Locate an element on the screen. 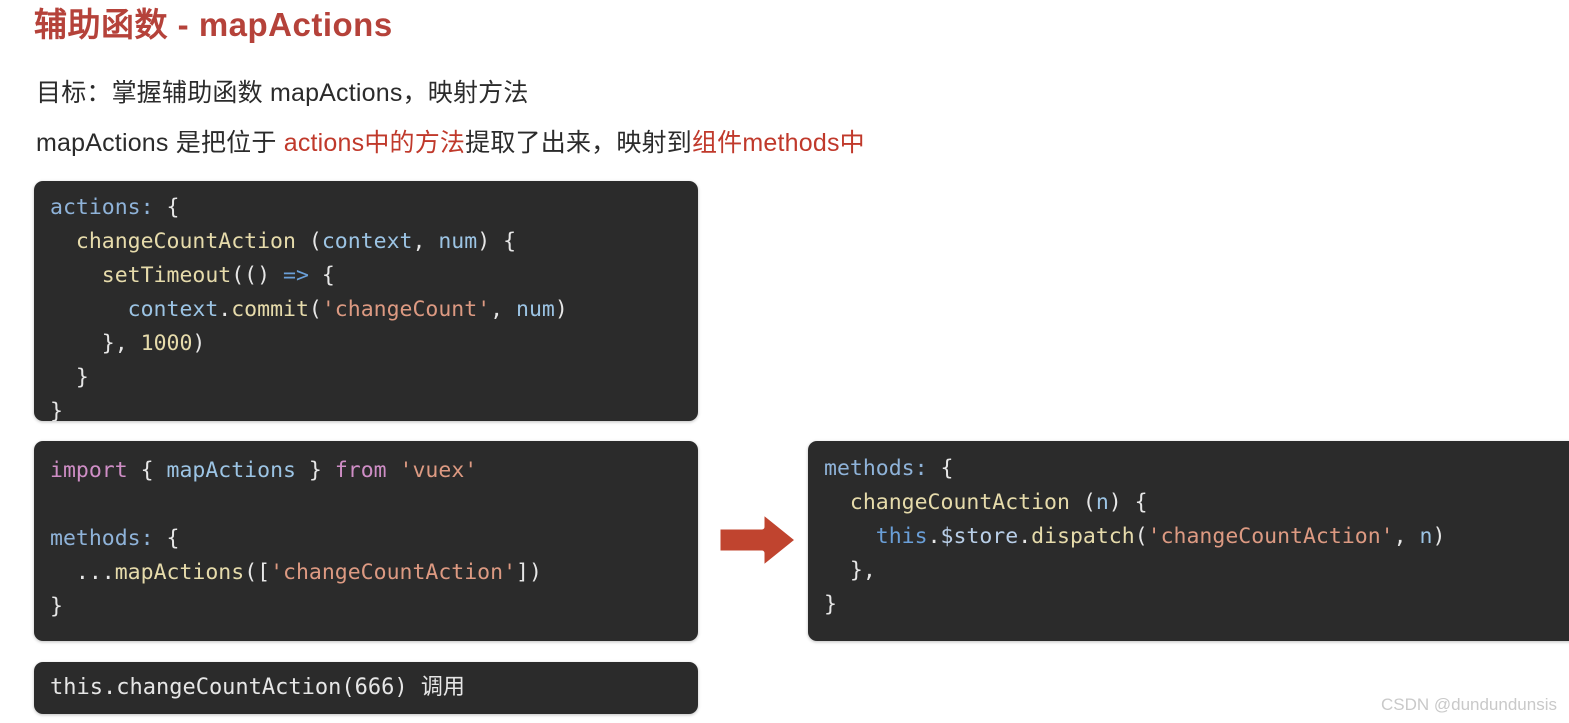 This screenshot has height=723, width=1569. code-token-commit-close: ) is located at coordinates (561, 309).